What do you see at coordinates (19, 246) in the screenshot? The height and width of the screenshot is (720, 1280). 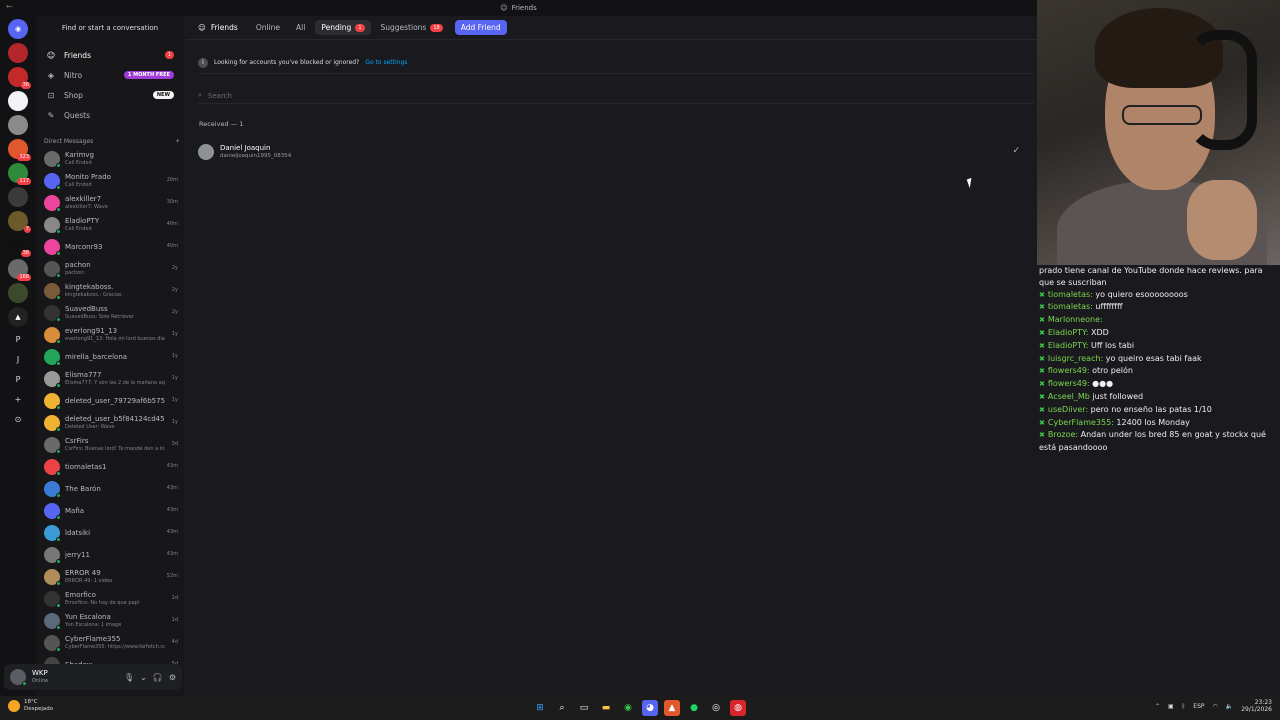 I see `server-icon: 38` at bounding box center [19, 246].